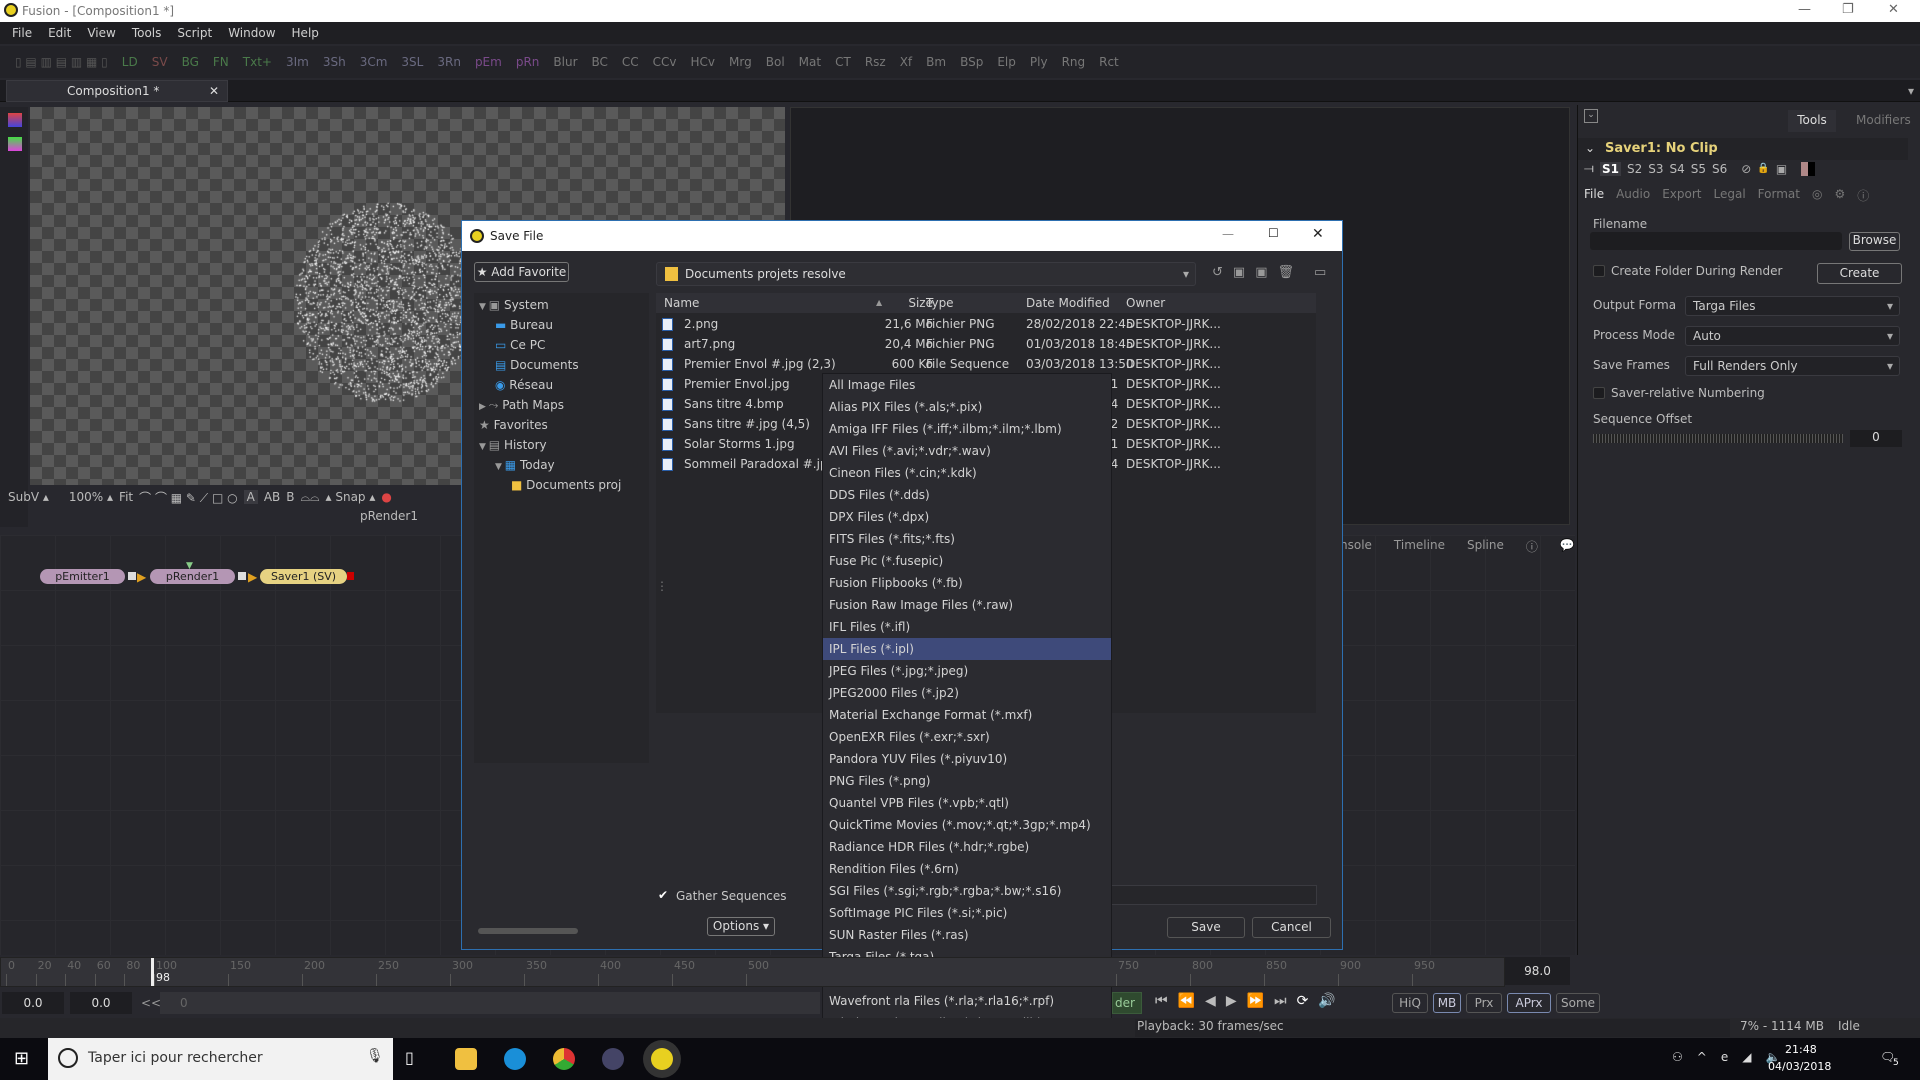 The image size is (1920, 1080). I want to click on tool-button-mat: Mat, so click(810, 62).